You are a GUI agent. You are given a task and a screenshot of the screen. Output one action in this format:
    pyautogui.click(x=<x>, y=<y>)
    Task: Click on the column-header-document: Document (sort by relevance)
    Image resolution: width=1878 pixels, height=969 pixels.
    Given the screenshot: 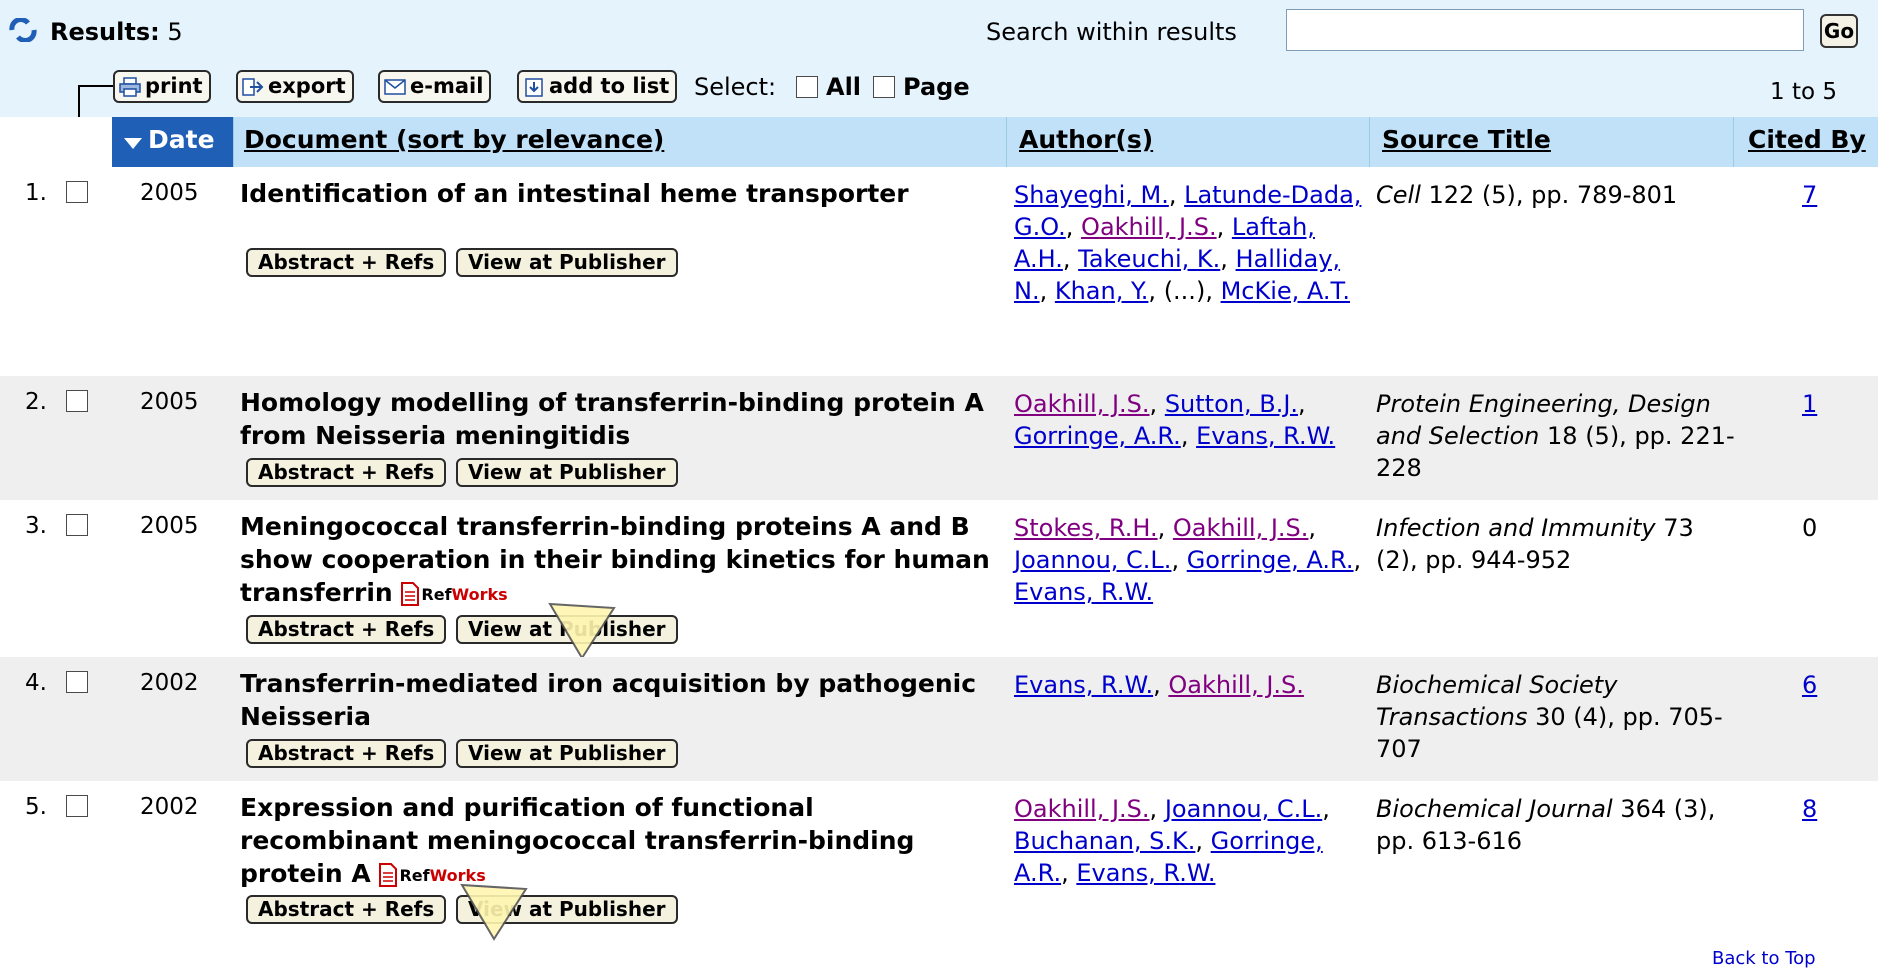 What is the action you would take?
    pyautogui.click(x=620, y=142)
    